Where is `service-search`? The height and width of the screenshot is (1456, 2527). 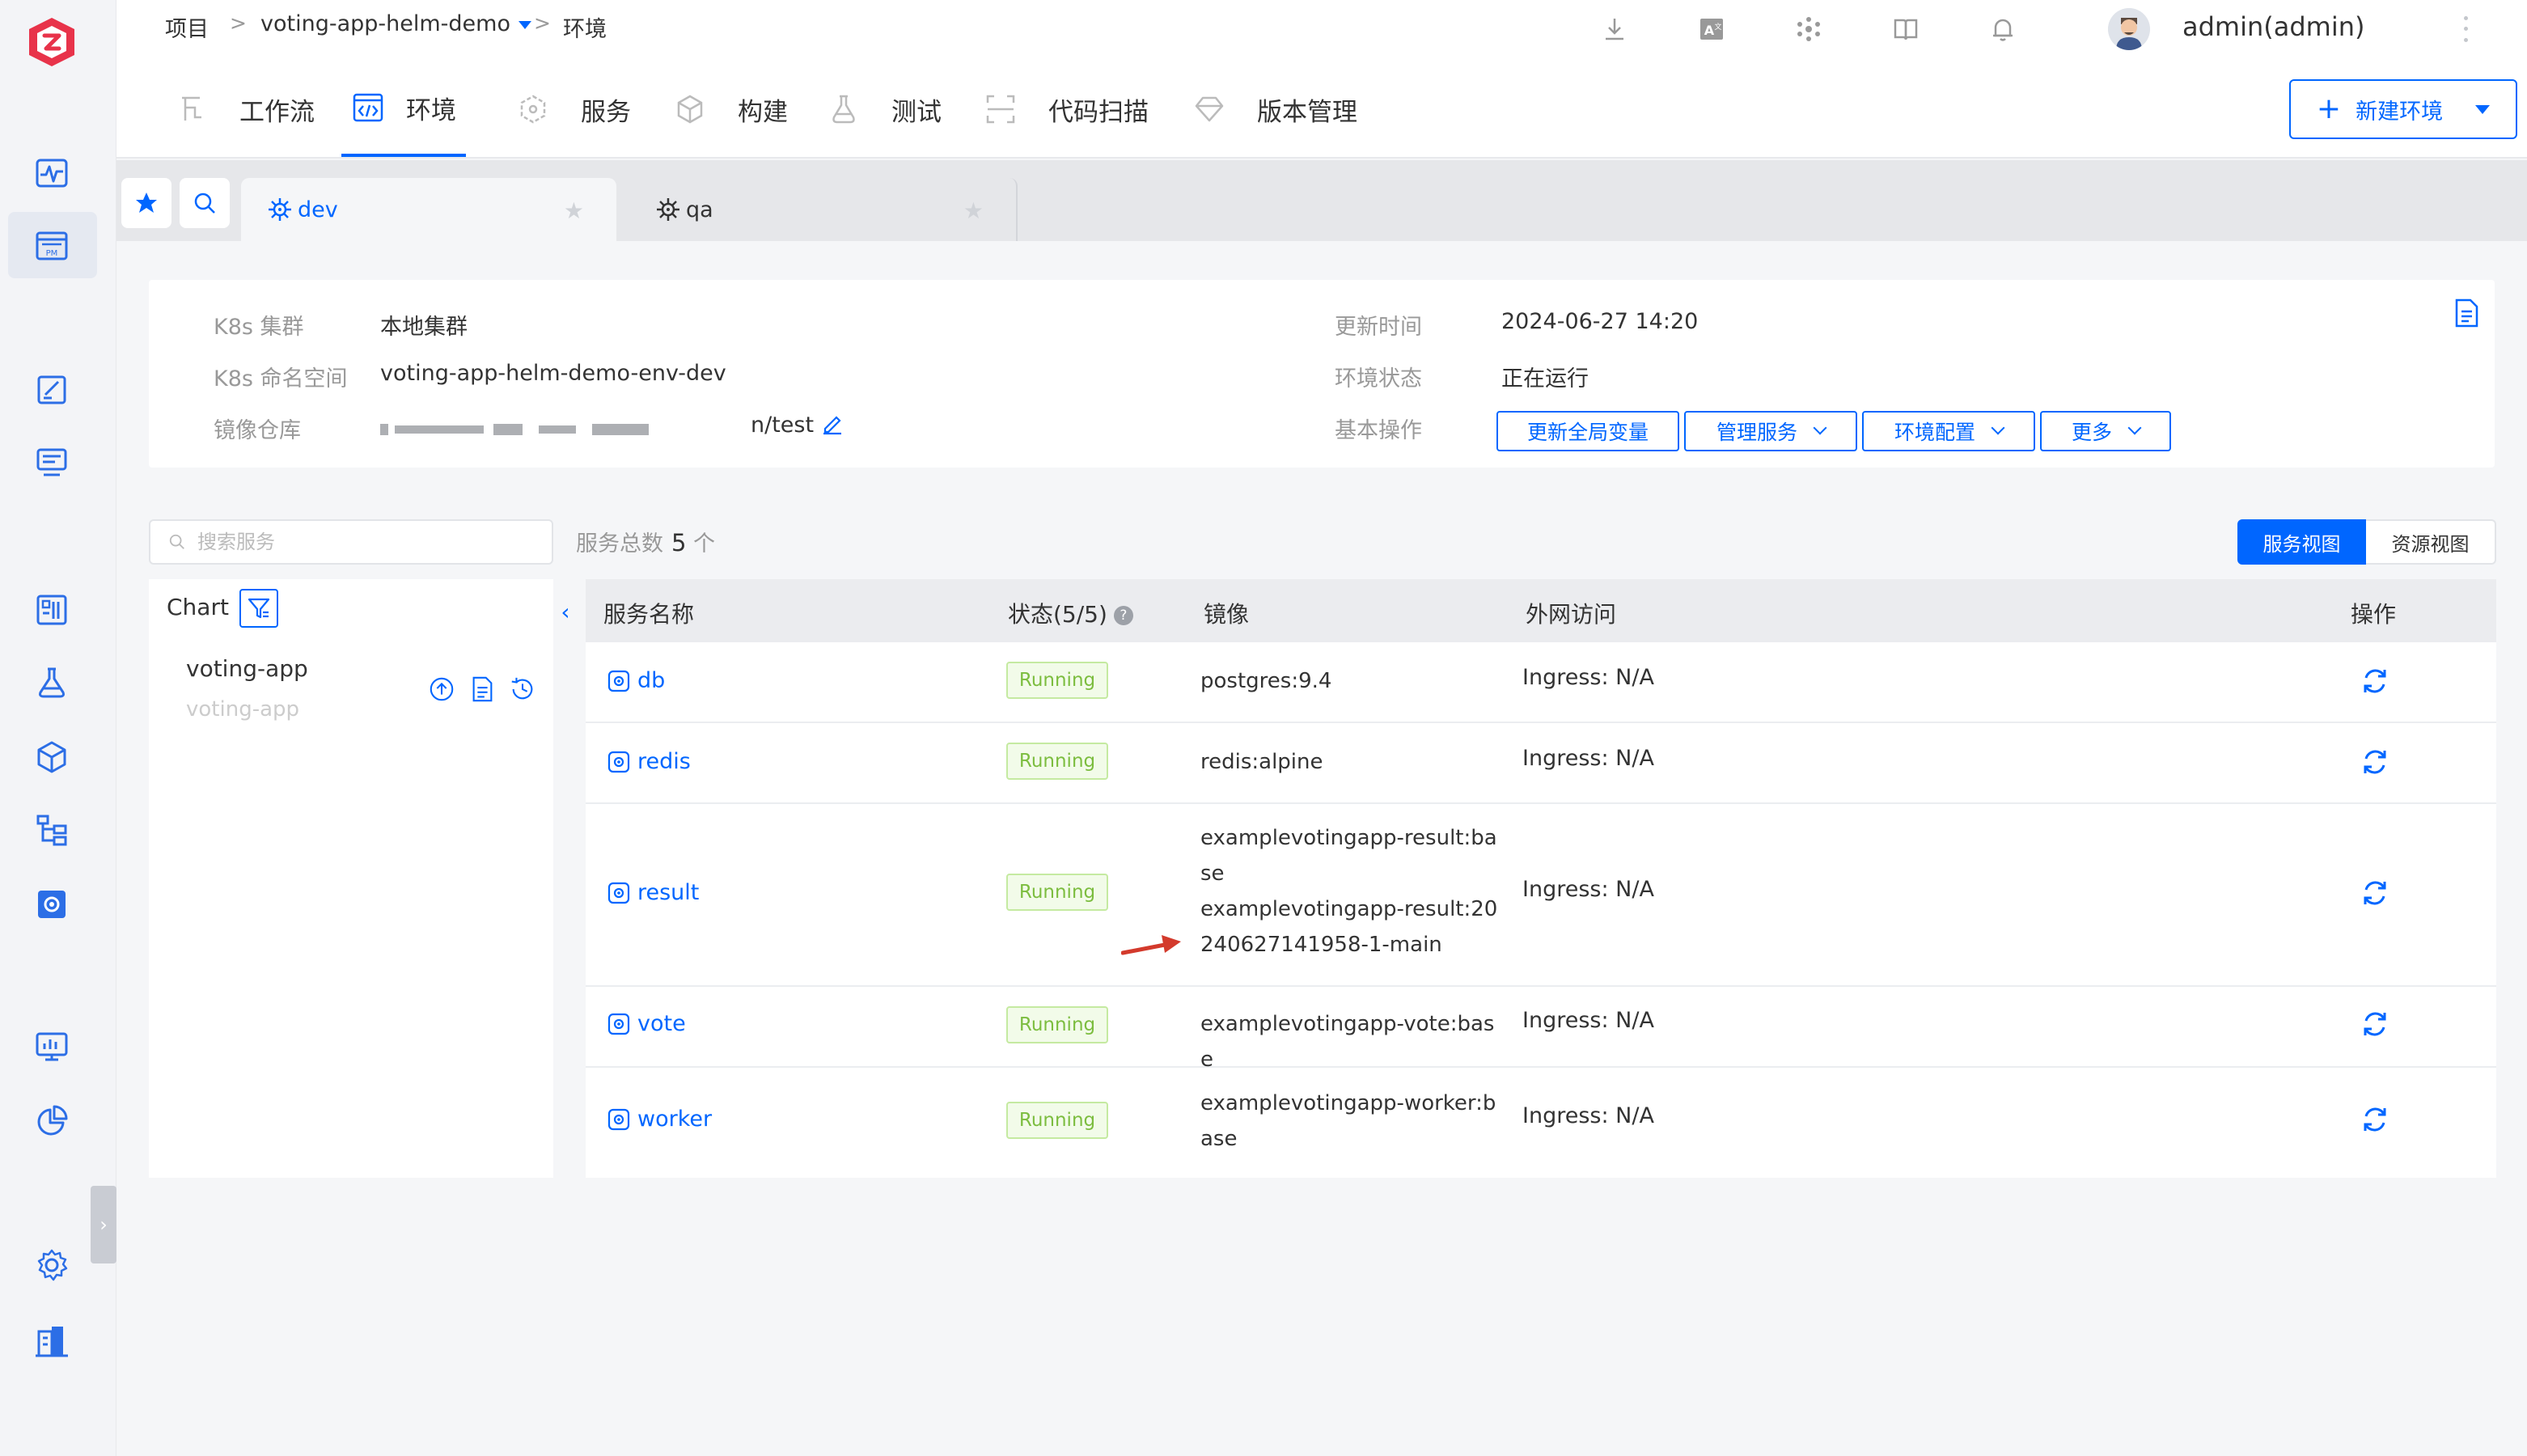 service-search is located at coordinates (351, 542).